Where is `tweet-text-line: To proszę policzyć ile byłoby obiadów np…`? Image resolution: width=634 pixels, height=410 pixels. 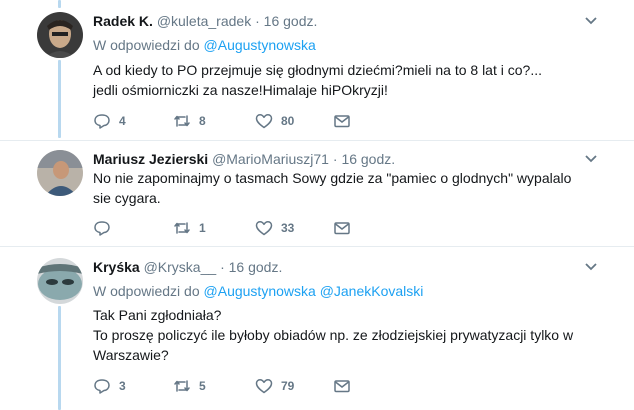 tweet-text-line: To proszę policzyć ile byłoby obiadów np… is located at coordinates (333, 335).